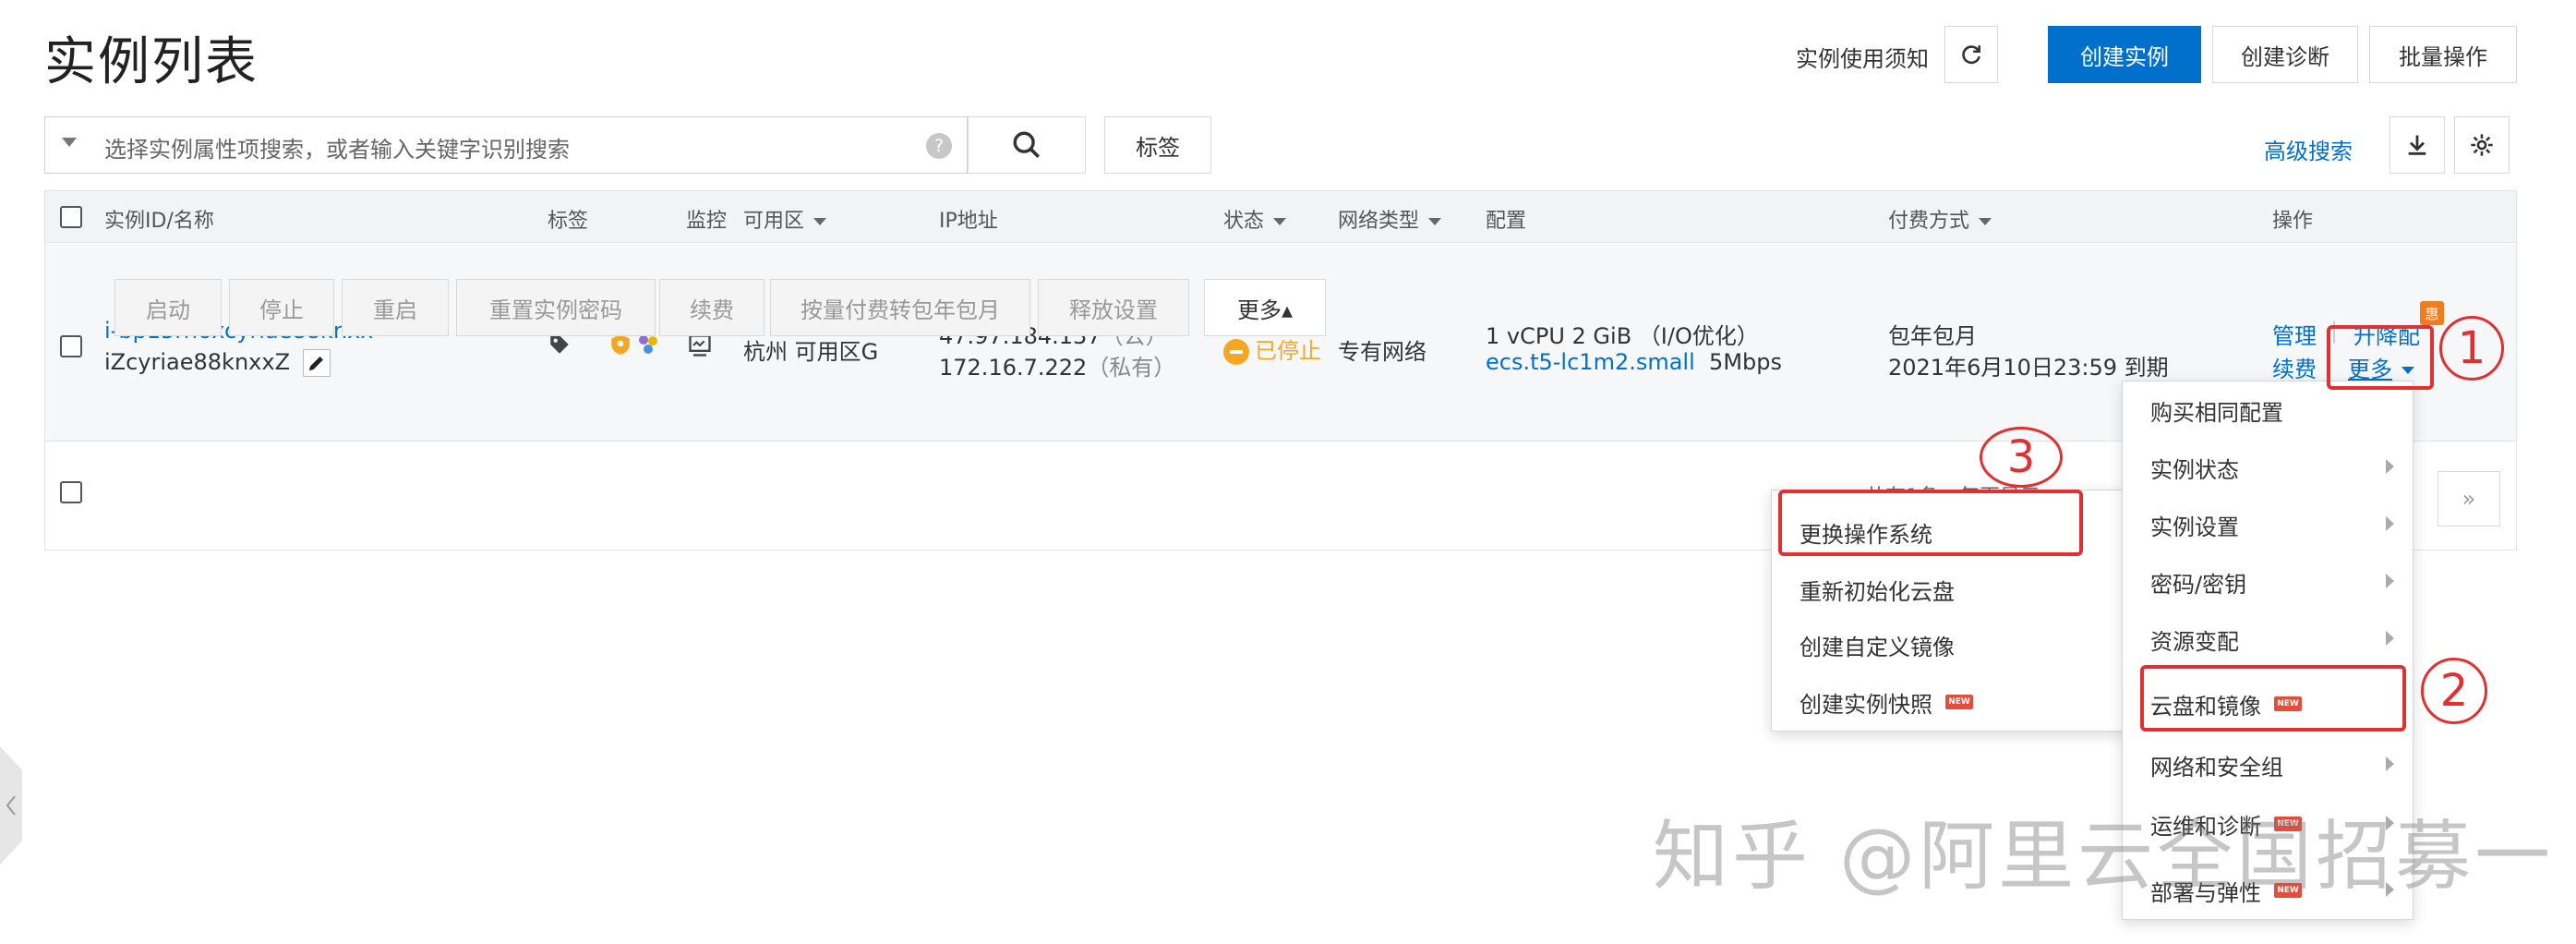 This screenshot has width=2576, height=944. I want to click on download-icon, so click(2417, 145).